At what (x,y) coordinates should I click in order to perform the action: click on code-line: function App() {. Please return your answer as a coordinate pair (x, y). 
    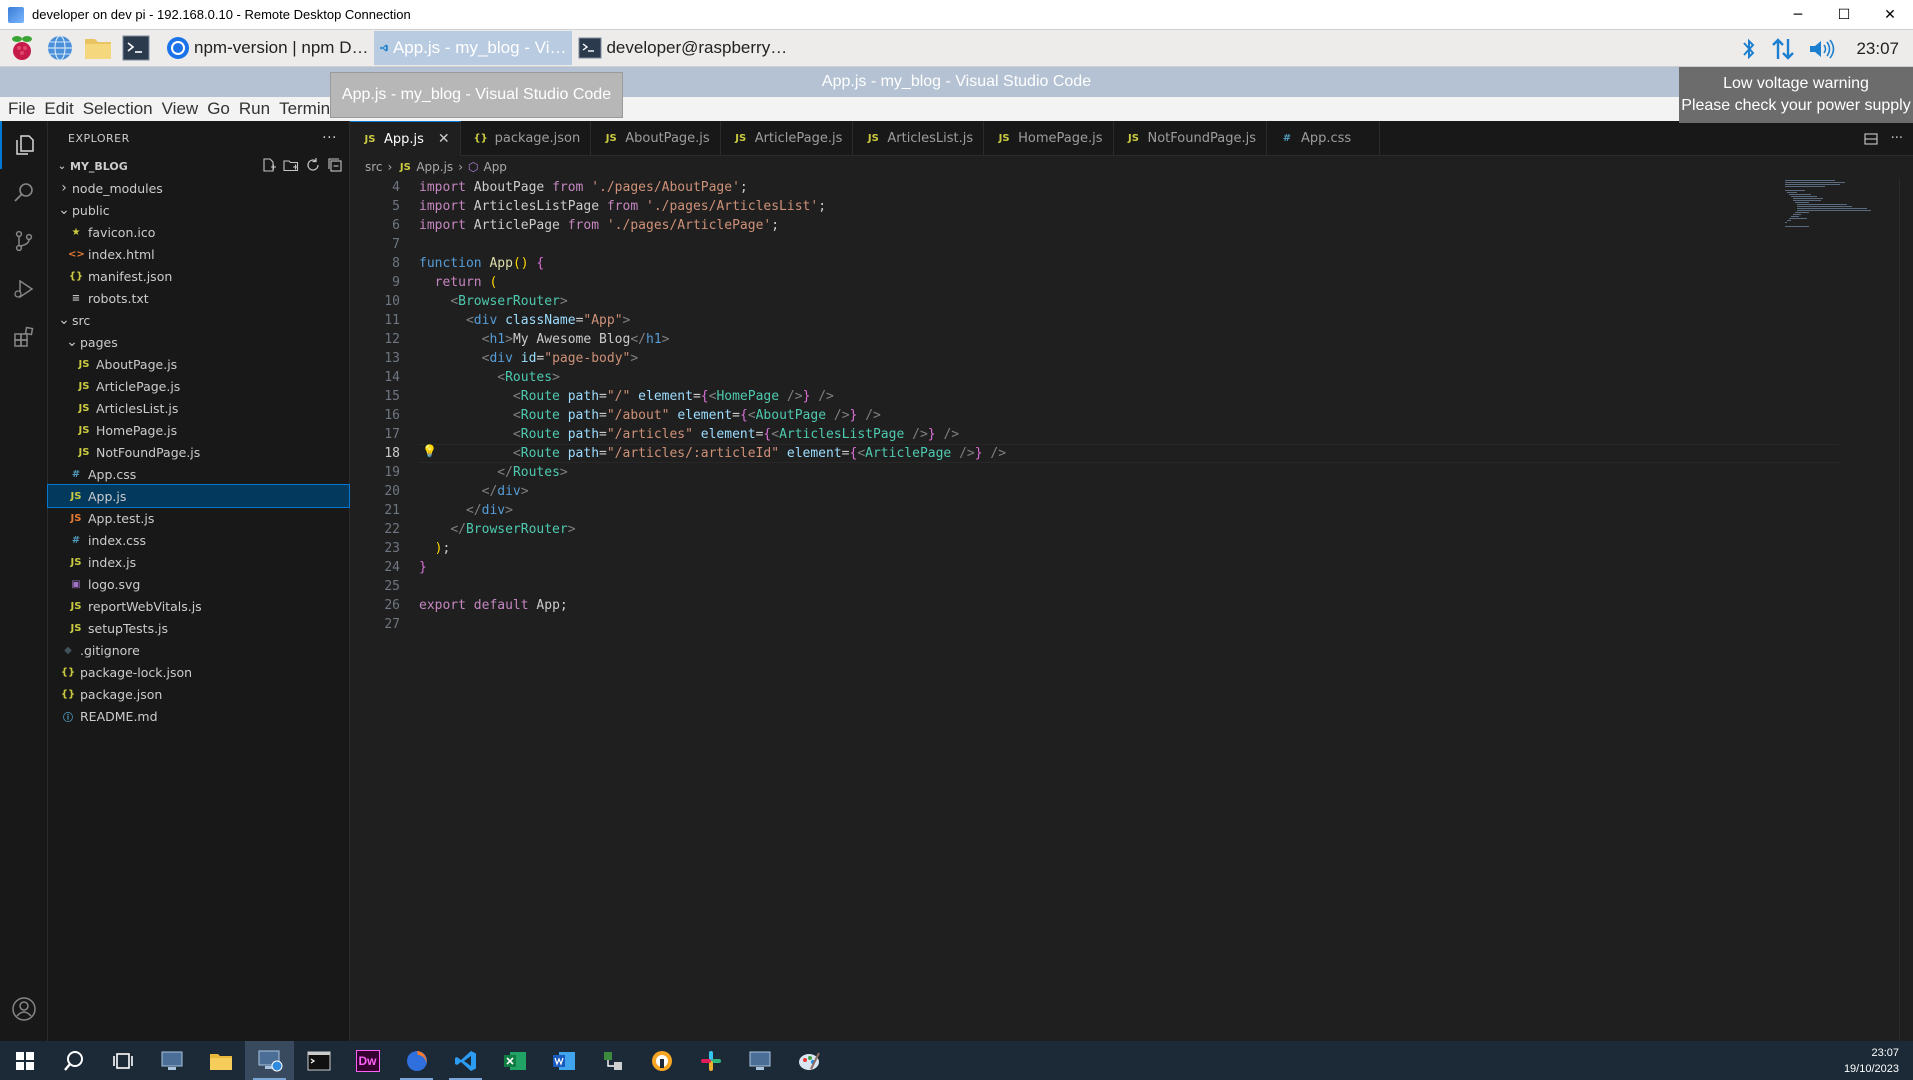
    Looking at the image, I should click on (481, 263).